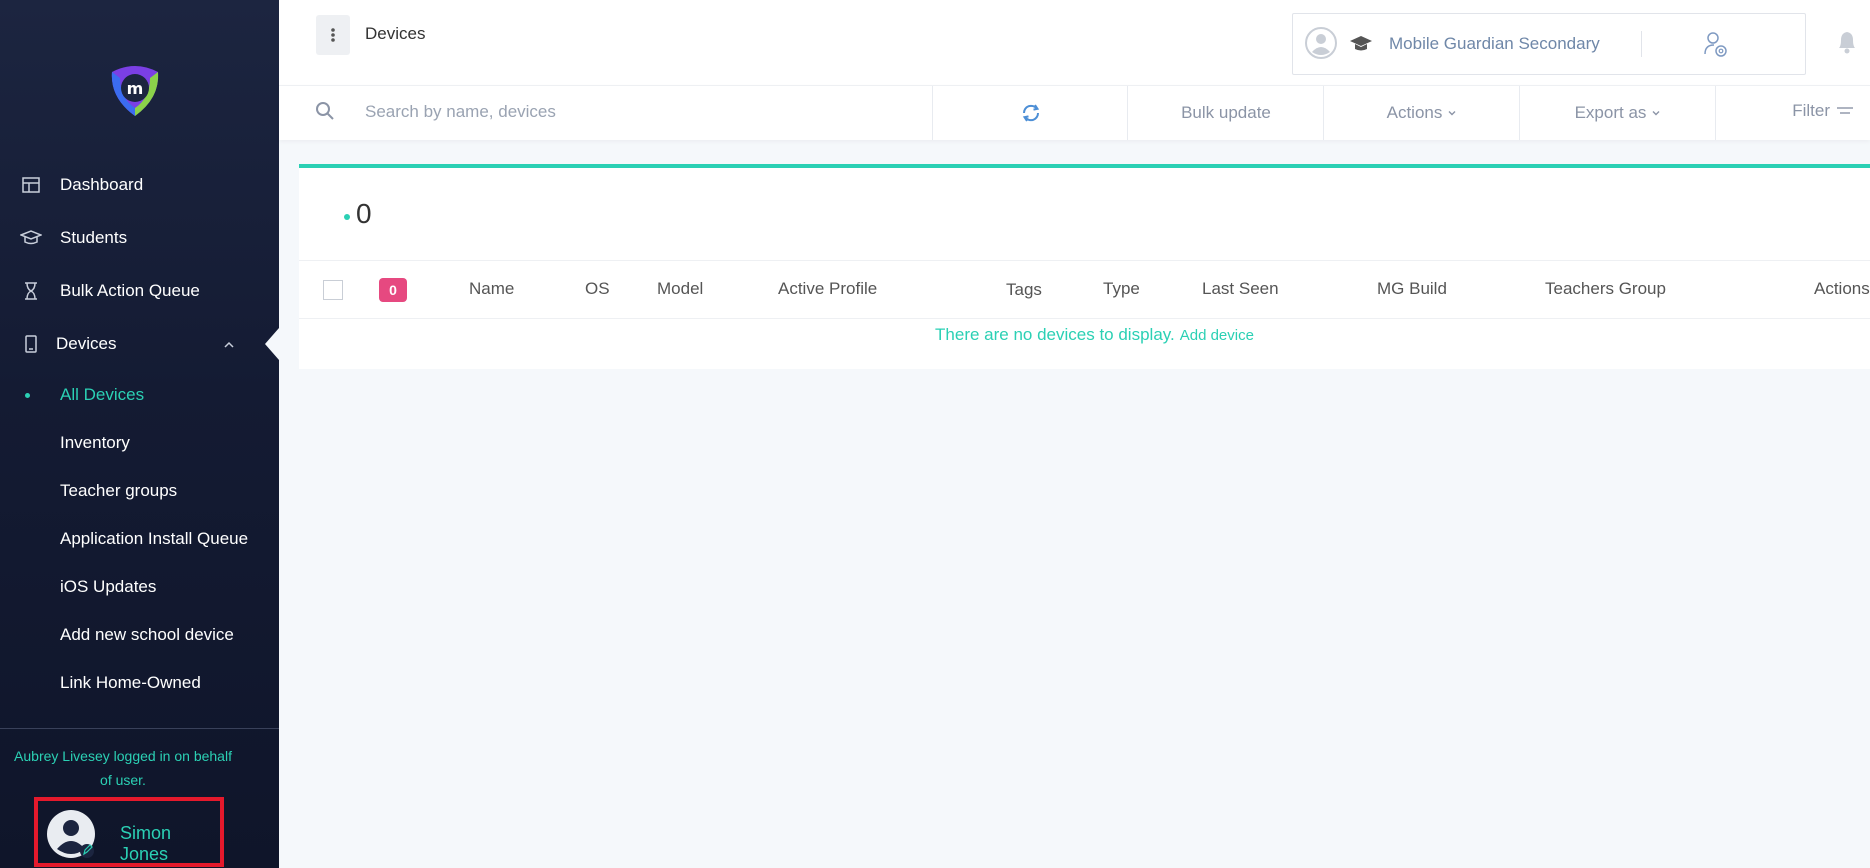 The height and width of the screenshot is (868, 1870). I want to click on sidebar-item-devices: Devices, so click(139, 344).